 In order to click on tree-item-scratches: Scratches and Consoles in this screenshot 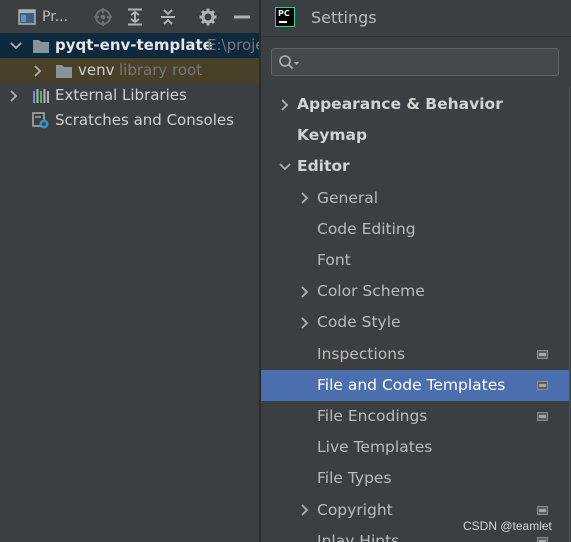, I will do `click(130, 120)`.